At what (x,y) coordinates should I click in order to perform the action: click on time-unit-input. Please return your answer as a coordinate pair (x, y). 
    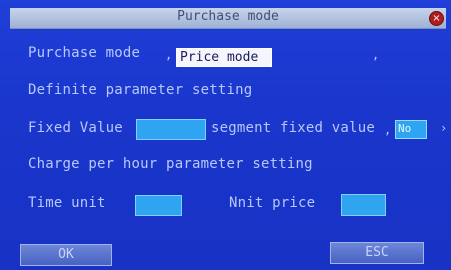
    Looking at the image, I should click on (158, 205).